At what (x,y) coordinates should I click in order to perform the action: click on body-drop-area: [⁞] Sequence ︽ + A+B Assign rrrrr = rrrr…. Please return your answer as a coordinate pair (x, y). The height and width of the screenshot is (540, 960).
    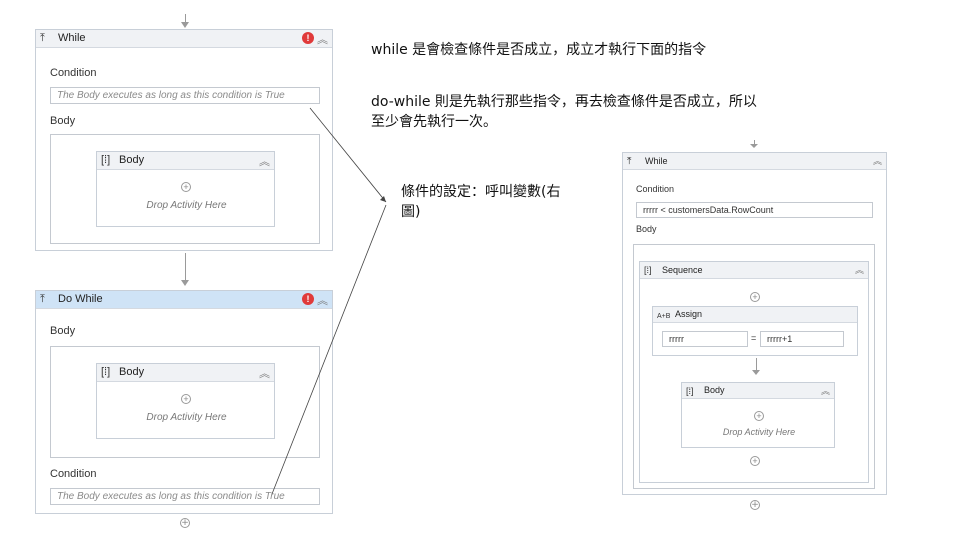
    Looking at the image, I should click on (754, 366).